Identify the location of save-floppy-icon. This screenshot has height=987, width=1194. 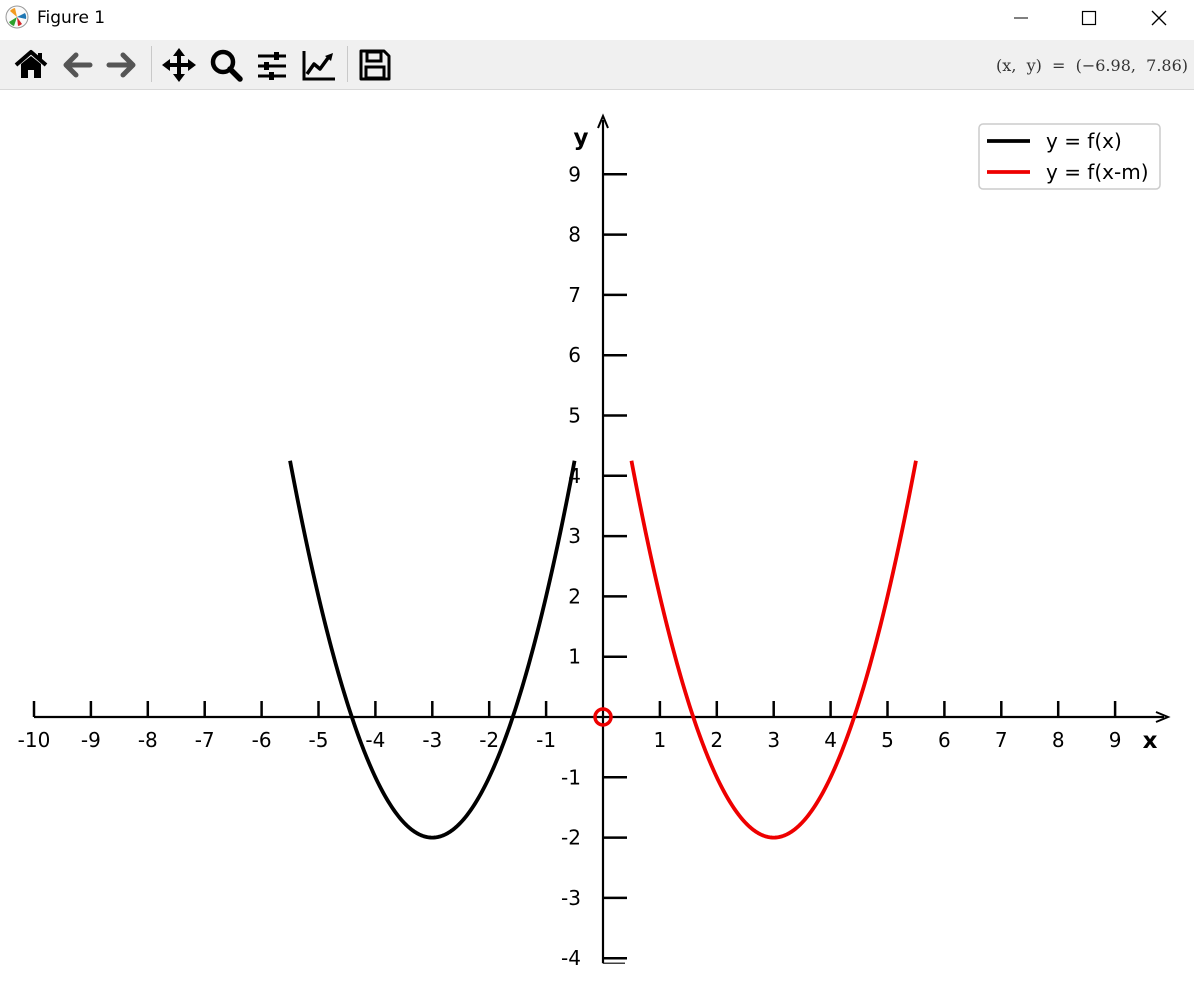
(375, 65).